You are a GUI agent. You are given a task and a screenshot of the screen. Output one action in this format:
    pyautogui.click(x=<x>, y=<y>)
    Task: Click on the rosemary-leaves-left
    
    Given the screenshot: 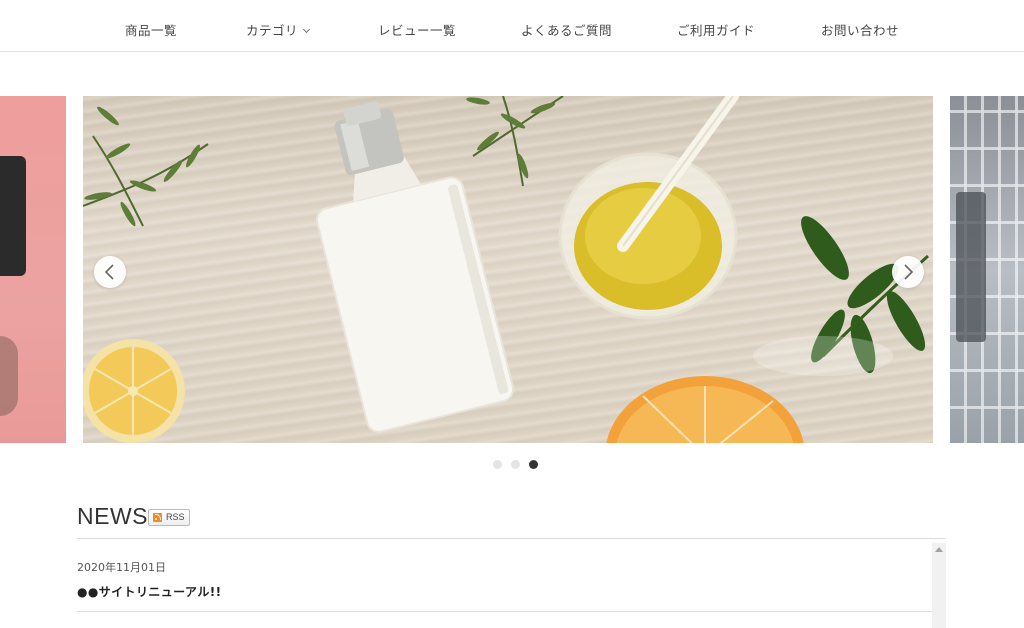 What is the action you would take?
    pyautogui.click(x=142, y=166)
    